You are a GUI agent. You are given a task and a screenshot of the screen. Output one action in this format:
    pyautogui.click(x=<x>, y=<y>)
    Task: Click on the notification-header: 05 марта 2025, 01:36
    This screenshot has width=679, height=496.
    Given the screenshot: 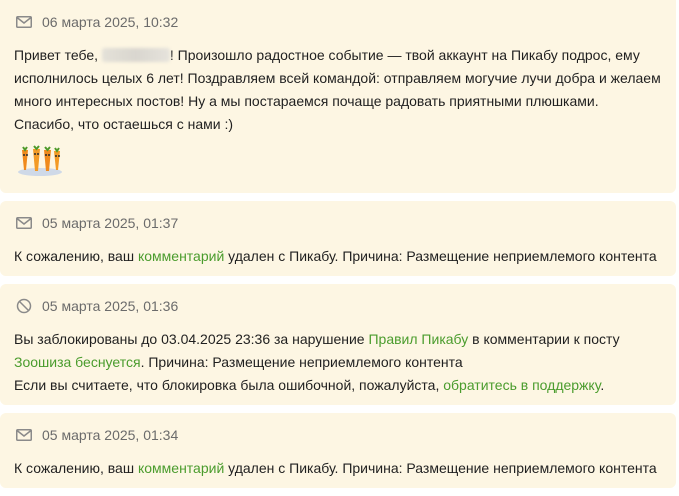 What is the action you would take?
    pyautogui.click(x=338, y=306)
    